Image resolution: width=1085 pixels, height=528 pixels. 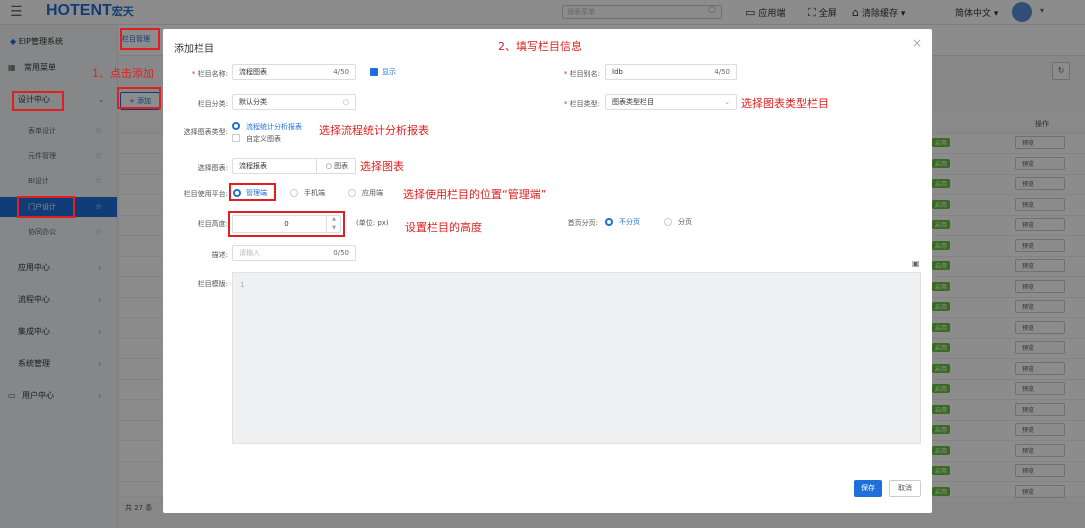 What do you see at coordinates (294, 102) in the screenshot?
I see `category-input: 默认分类 ○` at bounding box center [294, 102].